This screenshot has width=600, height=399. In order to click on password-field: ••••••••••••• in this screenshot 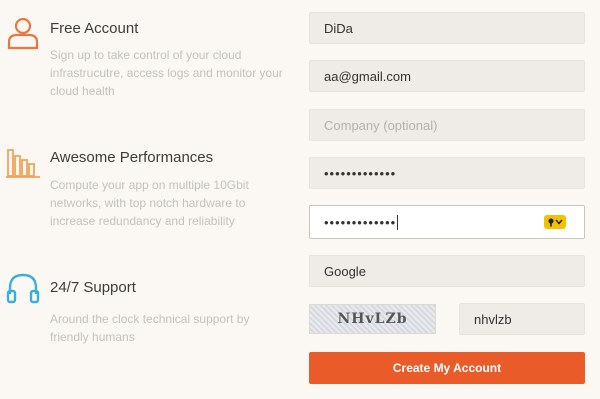, I will do `click(447, 173)`.